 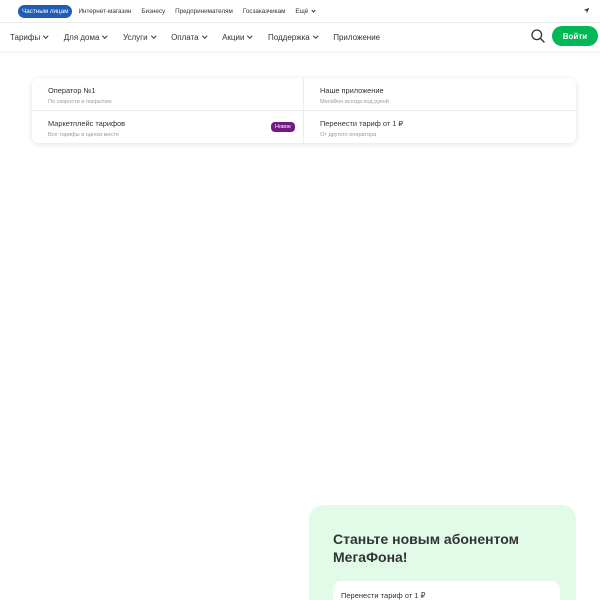 I want to click on nav-app-label: Приложение, so click(x=357, y=37).